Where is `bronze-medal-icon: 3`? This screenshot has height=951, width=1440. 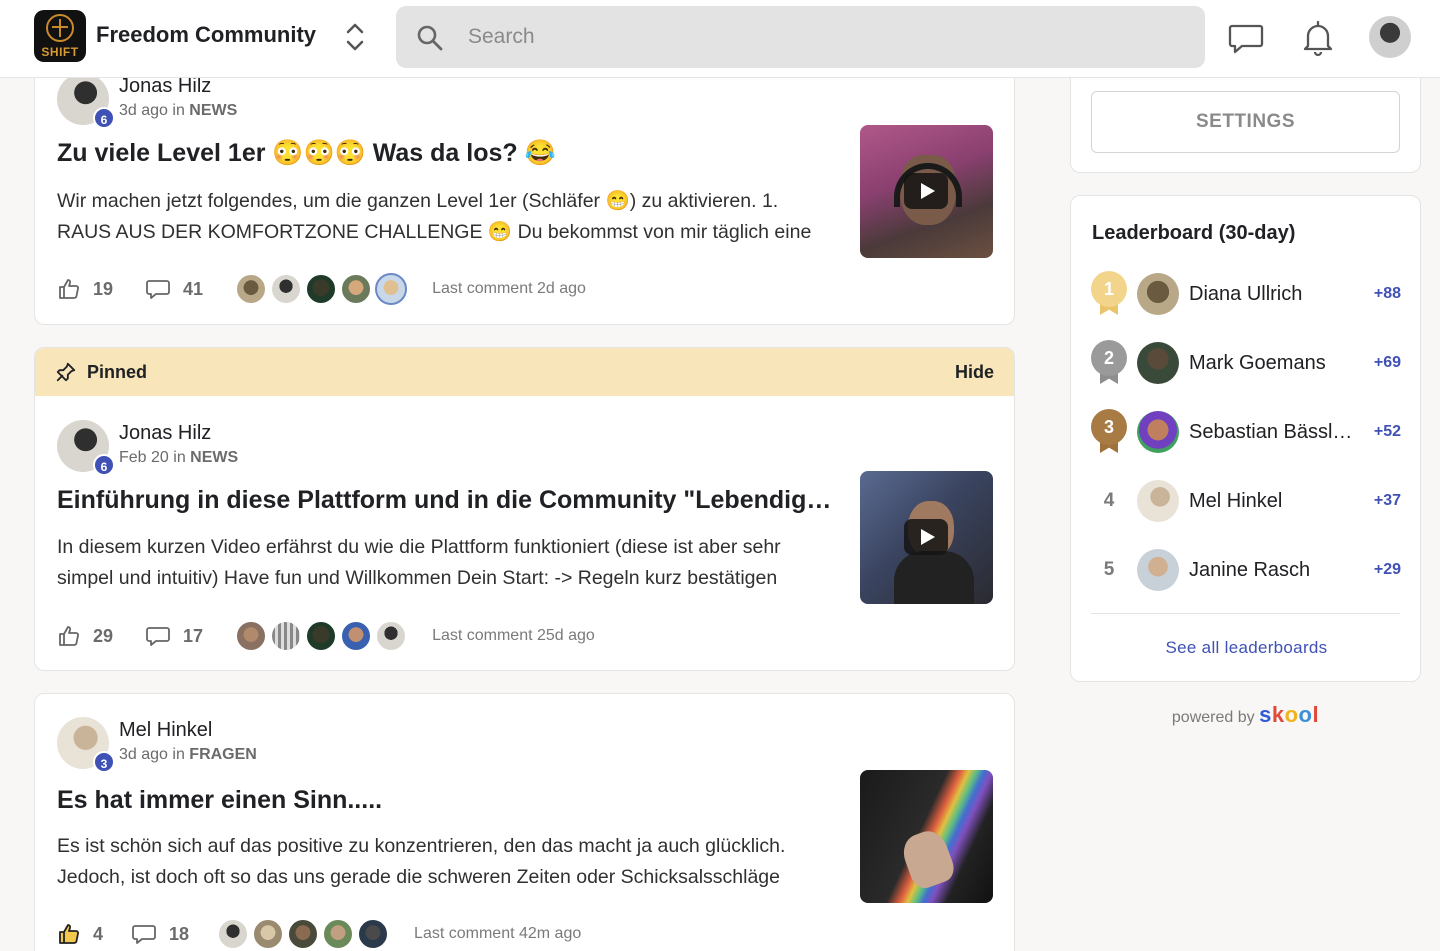
bronze-medal-icon: 3 is located at coordinates (1109, 432).